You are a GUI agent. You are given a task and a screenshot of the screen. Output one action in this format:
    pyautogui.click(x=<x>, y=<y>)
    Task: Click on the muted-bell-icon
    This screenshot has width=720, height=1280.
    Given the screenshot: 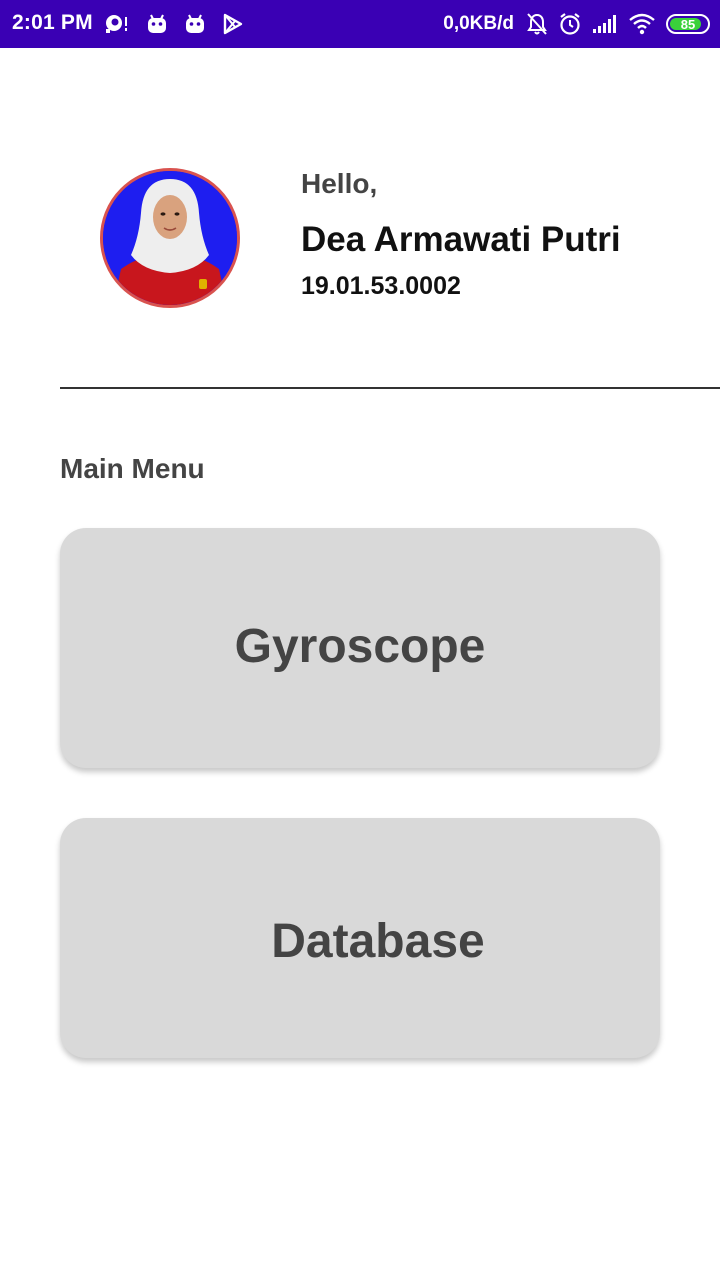 What is the action you would take?
    pyautogui.click(x=537, y=24)
    